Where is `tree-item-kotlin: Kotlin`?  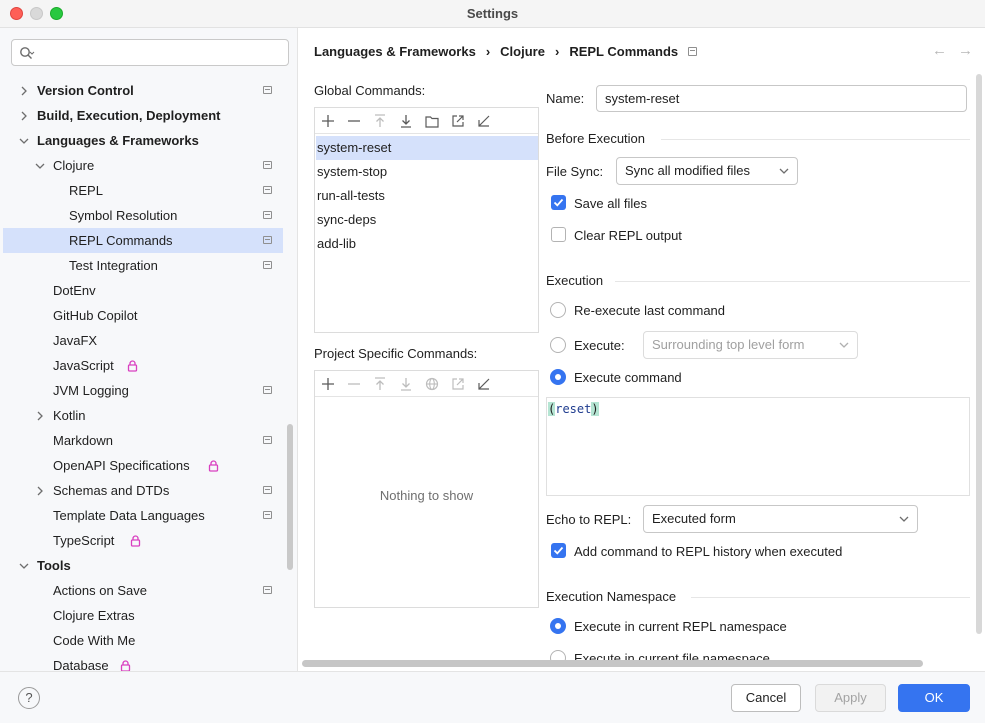 tree-item-kotlin: Kotlin is located at coordinates (143, 415).